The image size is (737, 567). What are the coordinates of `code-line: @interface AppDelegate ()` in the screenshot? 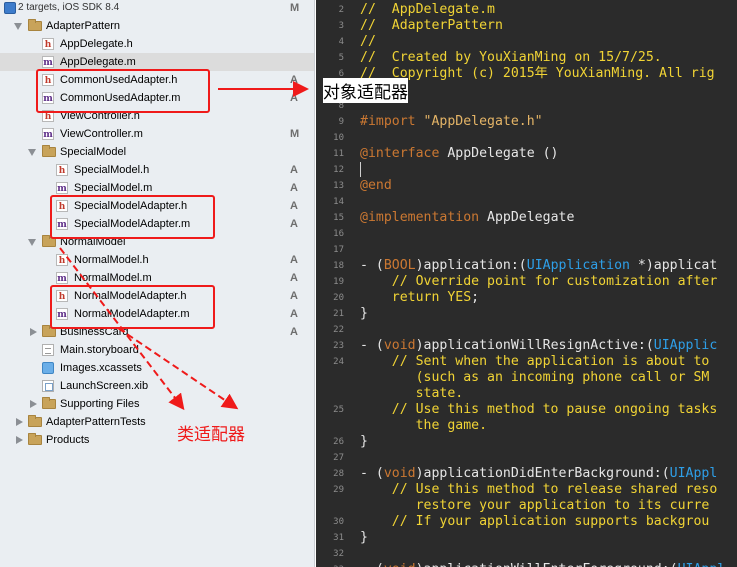 It's located at (459, 154).